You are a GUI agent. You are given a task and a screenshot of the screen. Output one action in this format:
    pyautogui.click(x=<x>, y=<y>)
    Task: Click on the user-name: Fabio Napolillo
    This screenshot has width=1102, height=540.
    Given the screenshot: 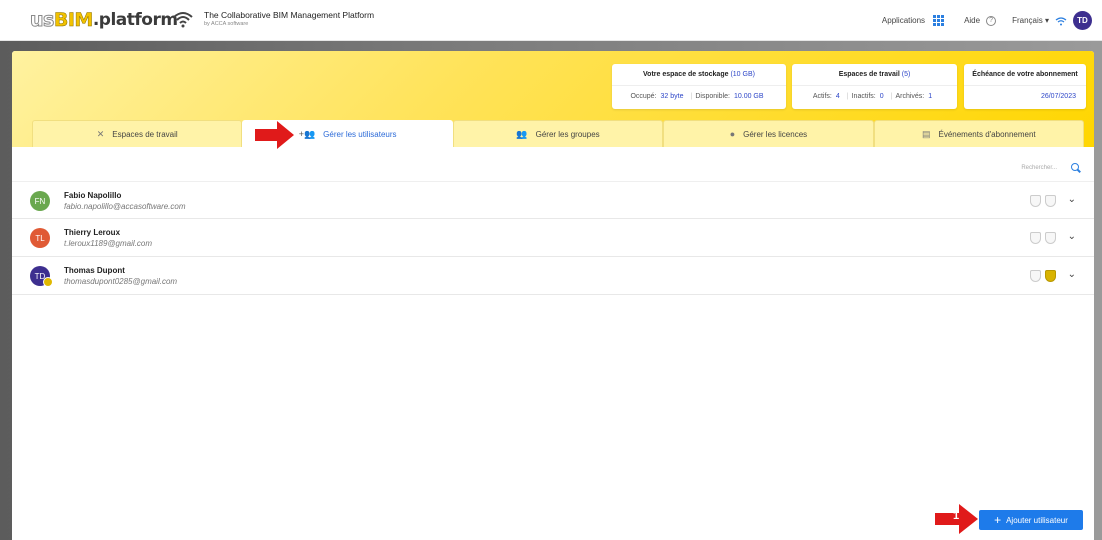 What is the action you would take?
    pyautogui.click(x=93, y=195)
    